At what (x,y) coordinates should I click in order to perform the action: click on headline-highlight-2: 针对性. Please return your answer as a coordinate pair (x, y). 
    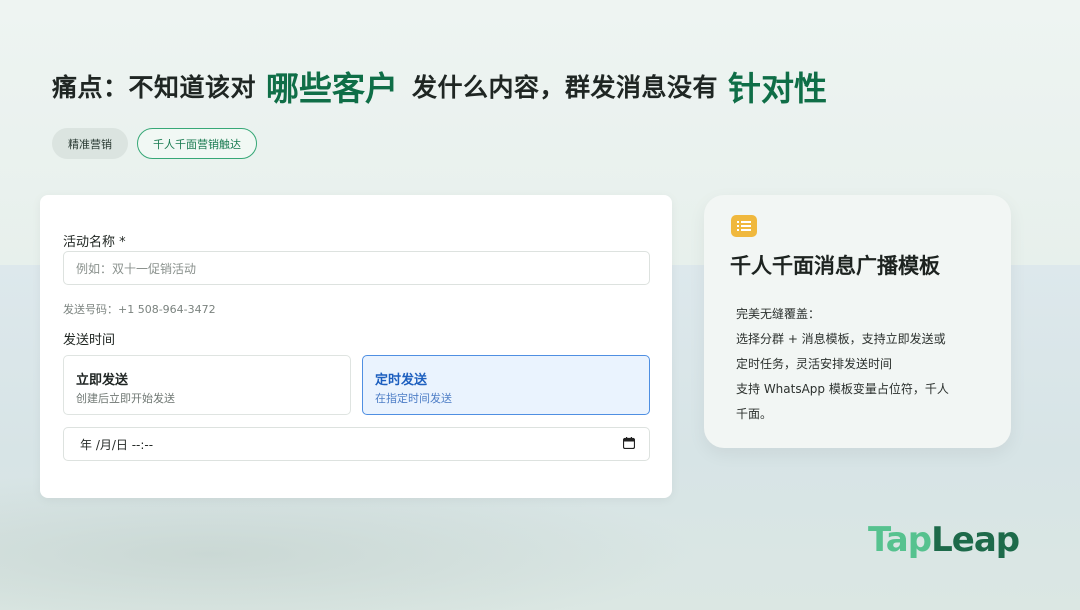
    Looking at the image, I should click on (778, 88).